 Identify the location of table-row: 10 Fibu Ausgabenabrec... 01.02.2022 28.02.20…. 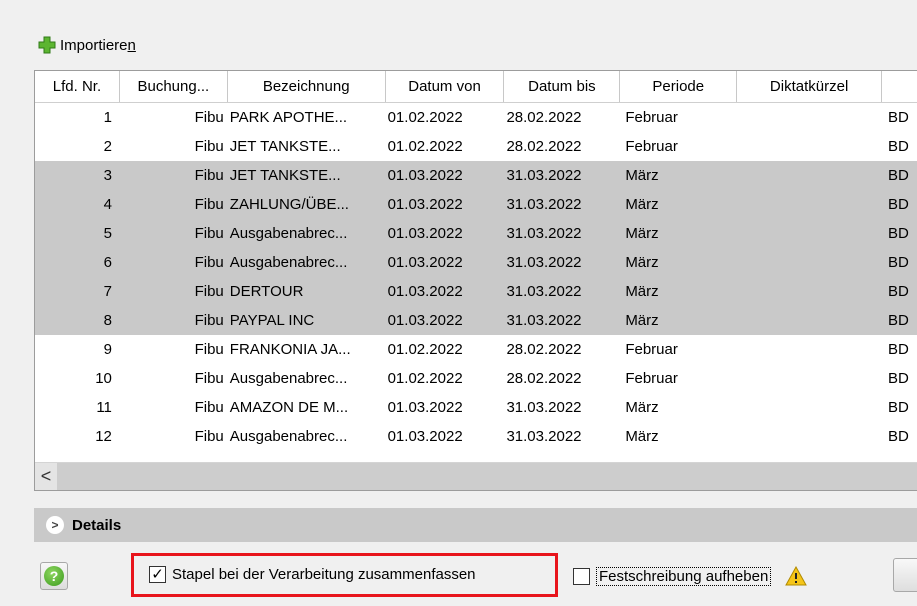
(476, 378).